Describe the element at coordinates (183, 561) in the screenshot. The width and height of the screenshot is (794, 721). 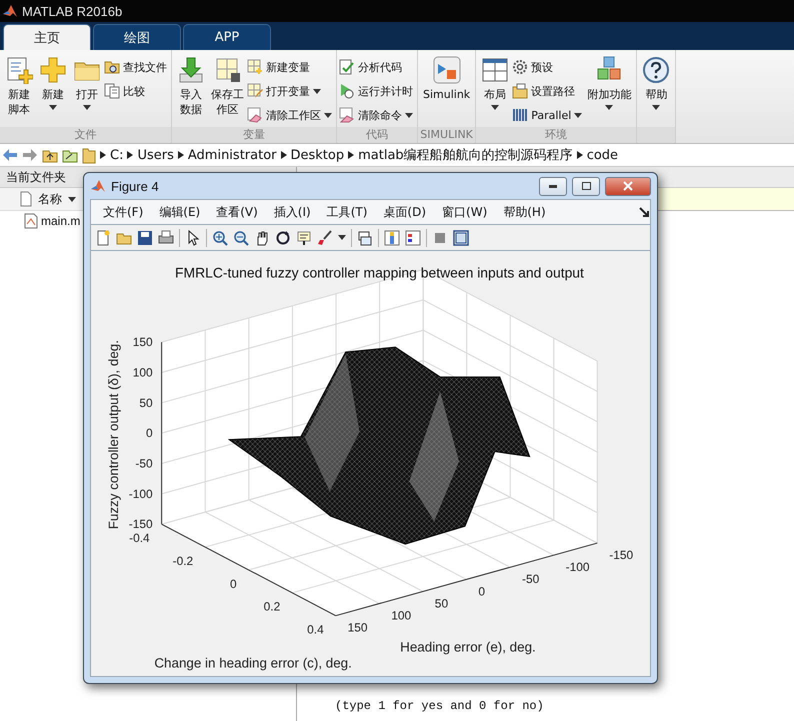
I see `tick-label: -0.2` at that location.